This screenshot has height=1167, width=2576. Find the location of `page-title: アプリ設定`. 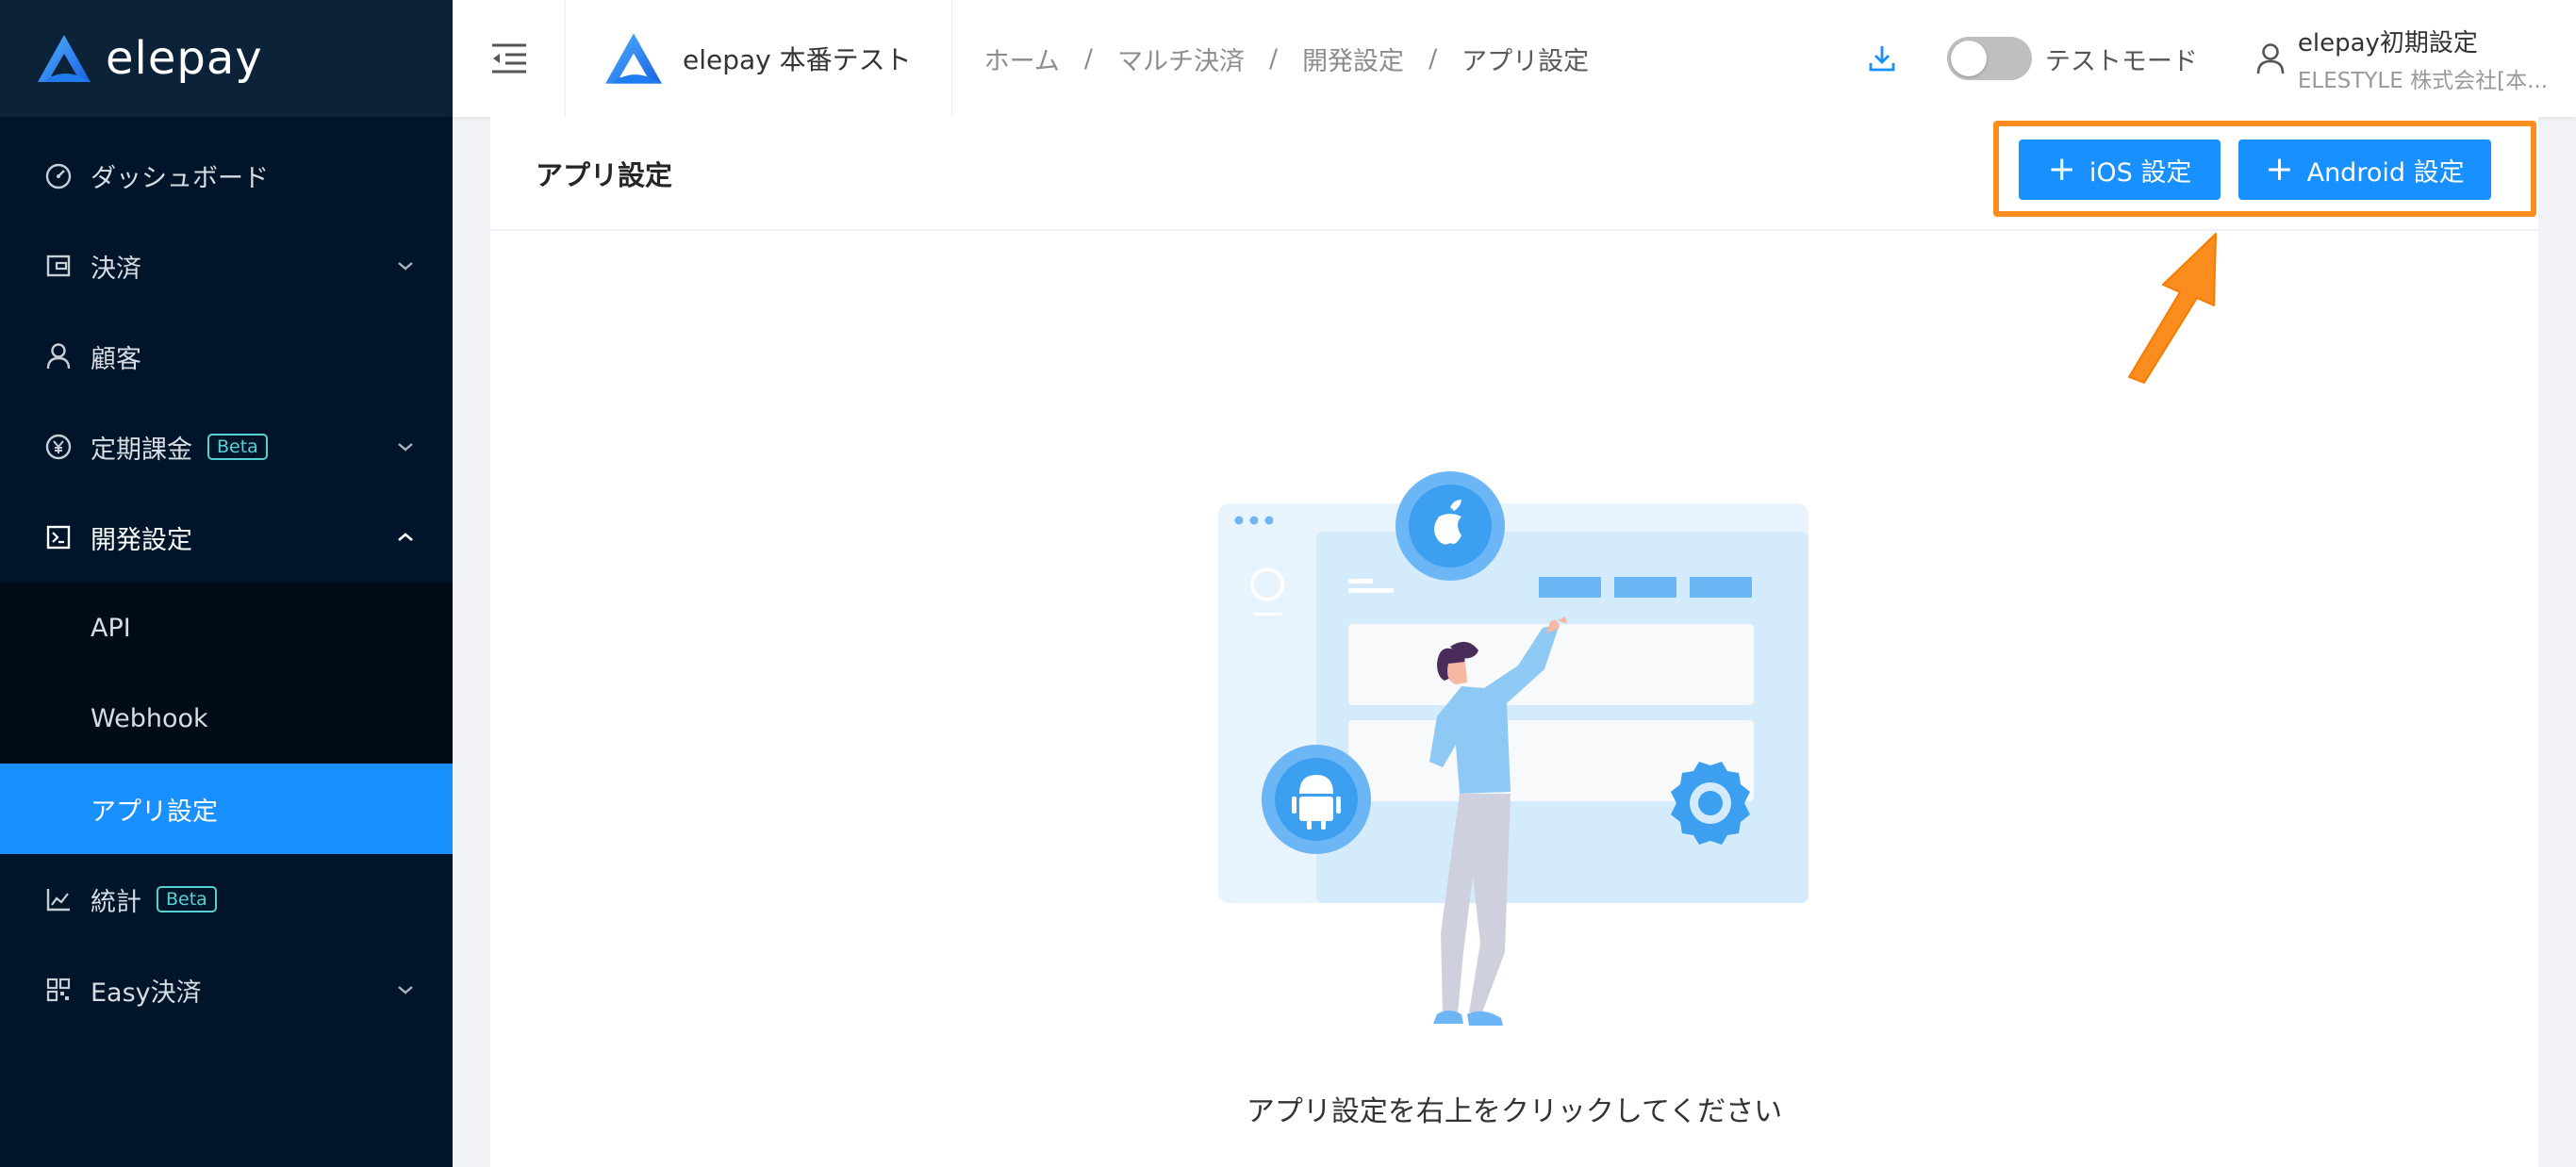

page-title: アプリ設定 is located at coordinates (604, 174).